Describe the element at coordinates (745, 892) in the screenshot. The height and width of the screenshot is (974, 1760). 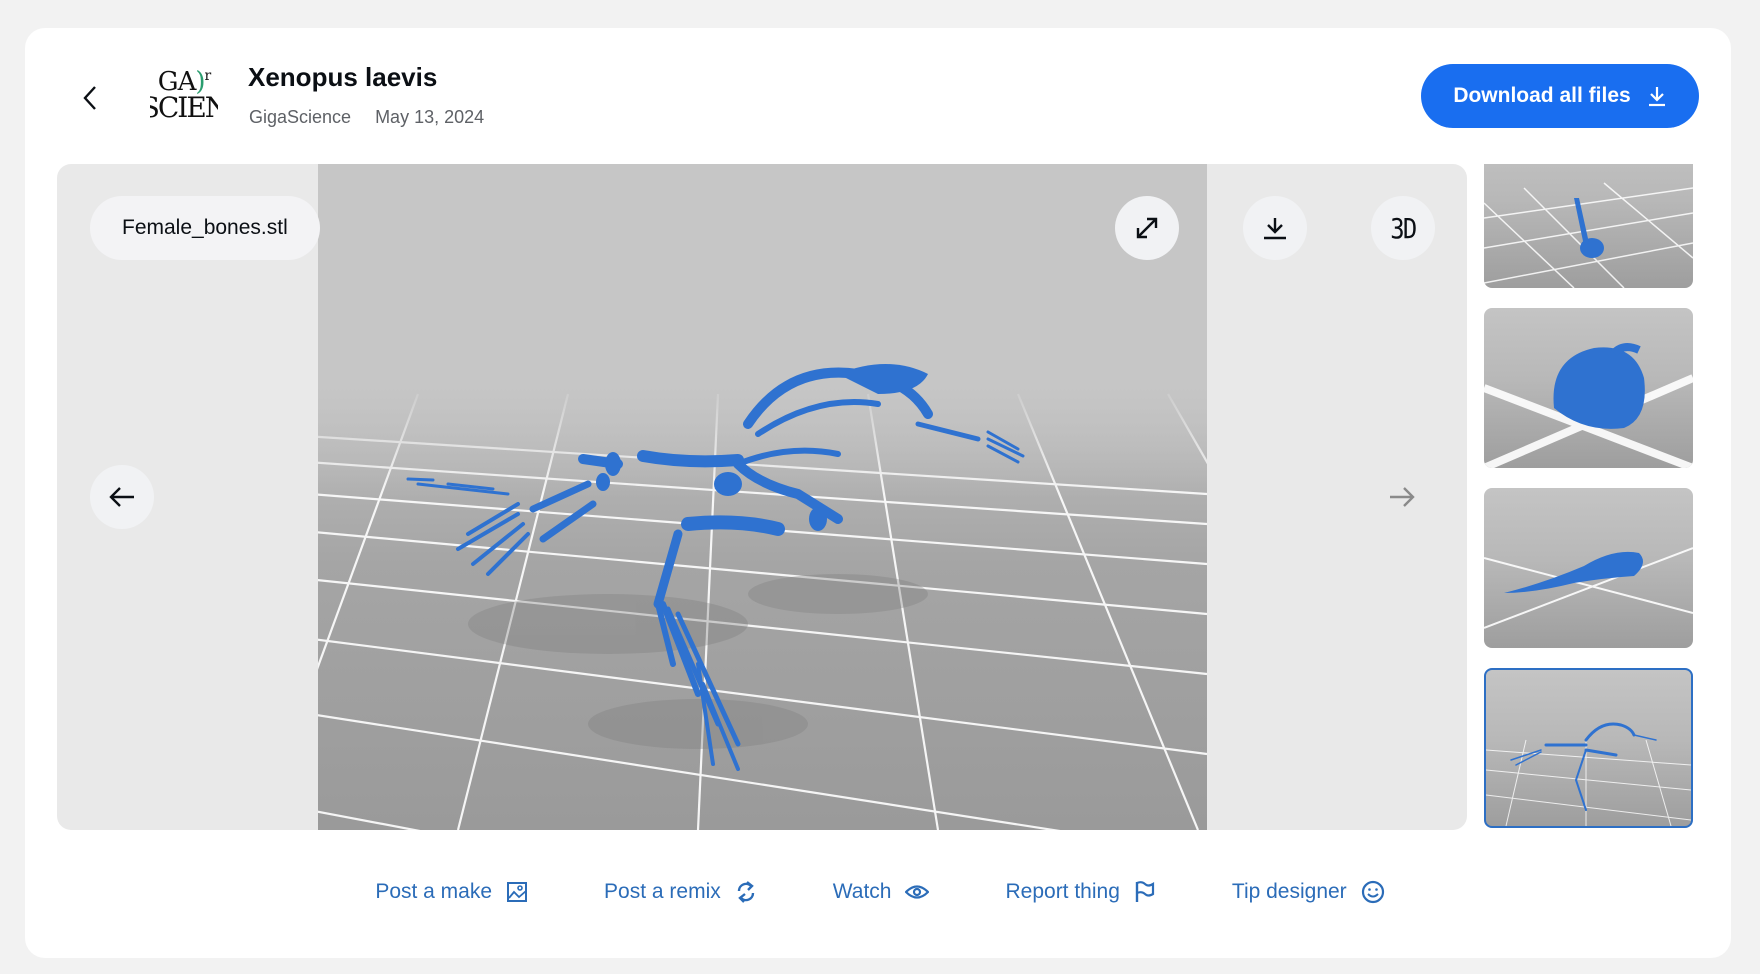
I see `refresh-icon` at that location.